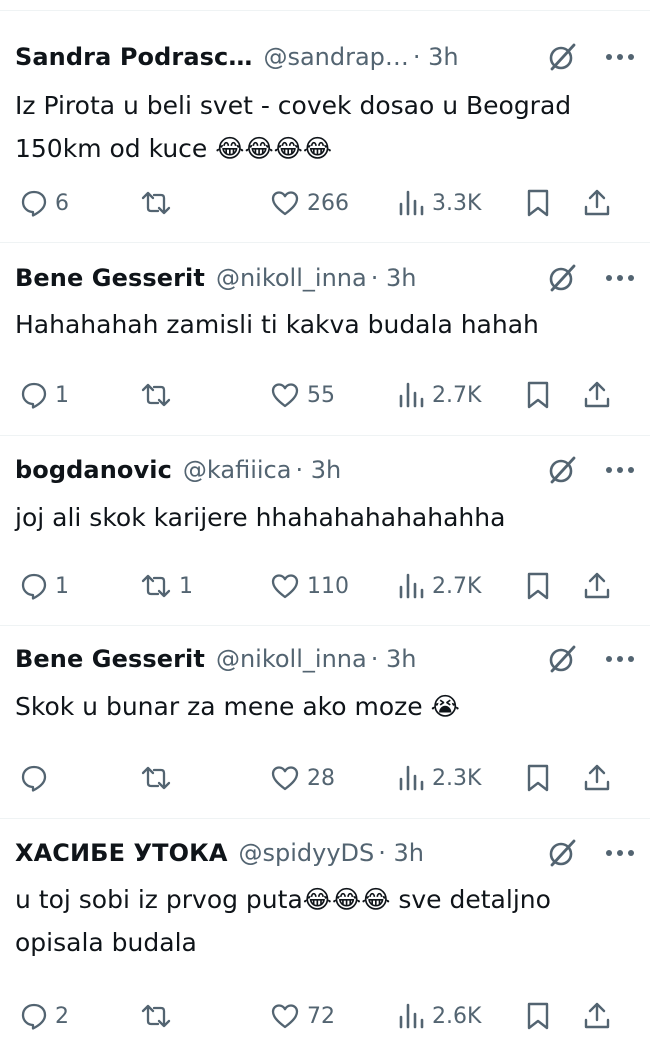  Describe the element at coordinates (321, 395) in the screenshot. I see `like-count: 55` at that location.